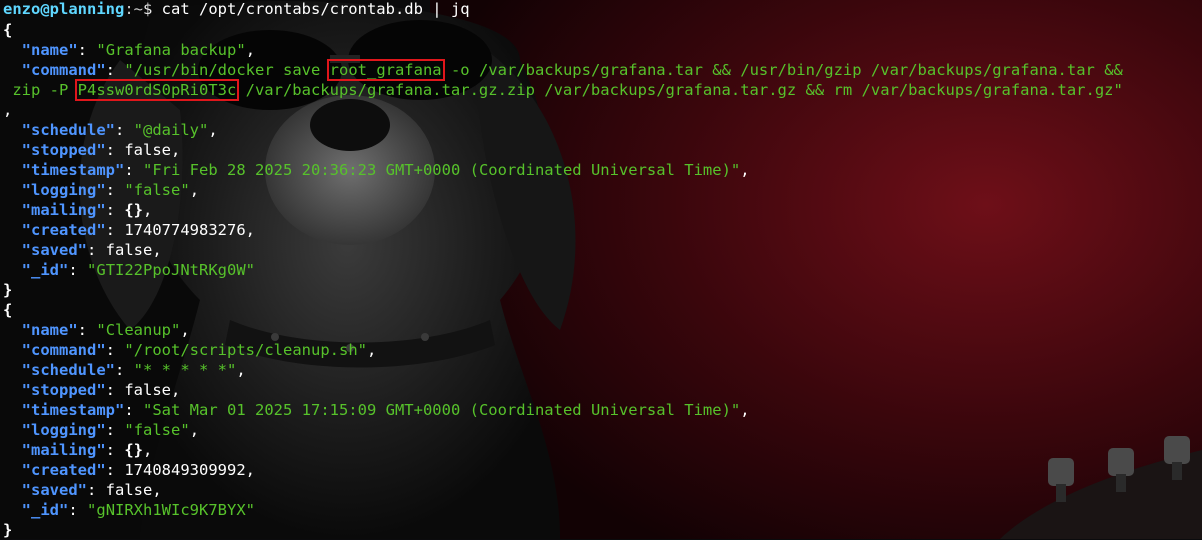 This screenshot has width=1202, height=540. I want to click on json-value: gNIRXh1WIc9K7BYX, so click(171, 510).